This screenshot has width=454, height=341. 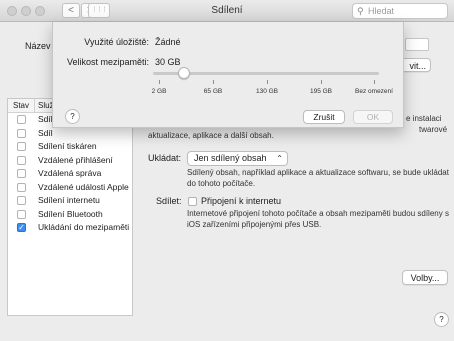 I want to click on service-row-selected: ✓ Ukládání do mezipaměti, so click(x=70, y=228).